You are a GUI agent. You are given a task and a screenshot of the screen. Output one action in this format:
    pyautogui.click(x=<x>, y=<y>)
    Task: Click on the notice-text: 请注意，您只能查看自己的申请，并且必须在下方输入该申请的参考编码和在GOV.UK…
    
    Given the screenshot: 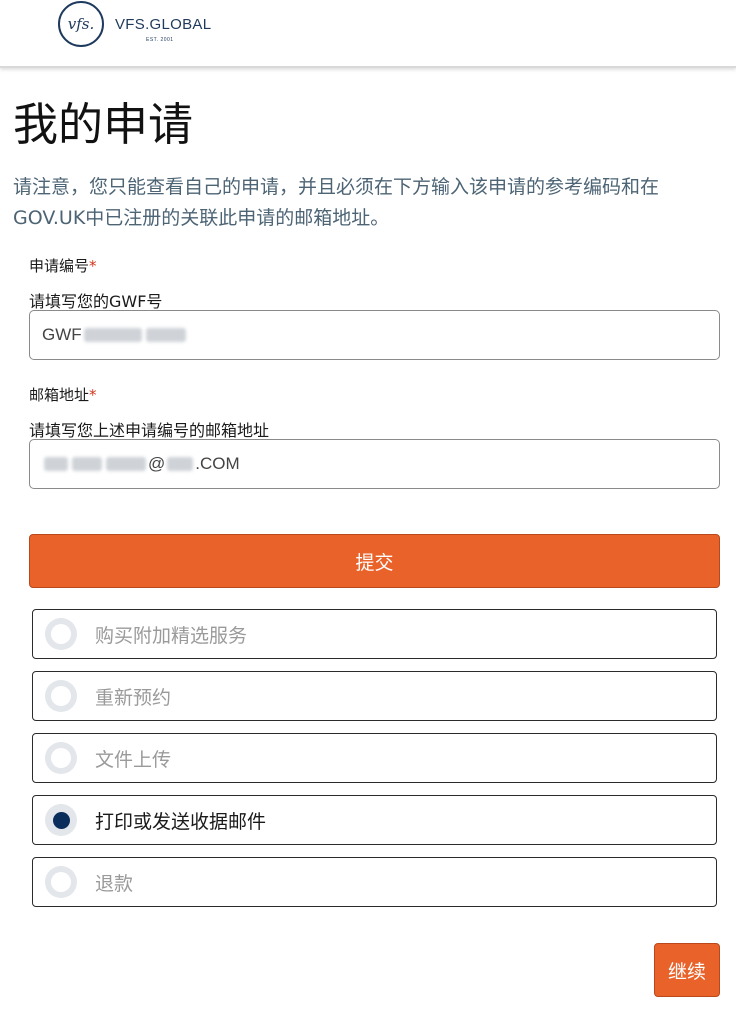 What is the action you would take?
    pyautogui.click(x=336, y=202)
    